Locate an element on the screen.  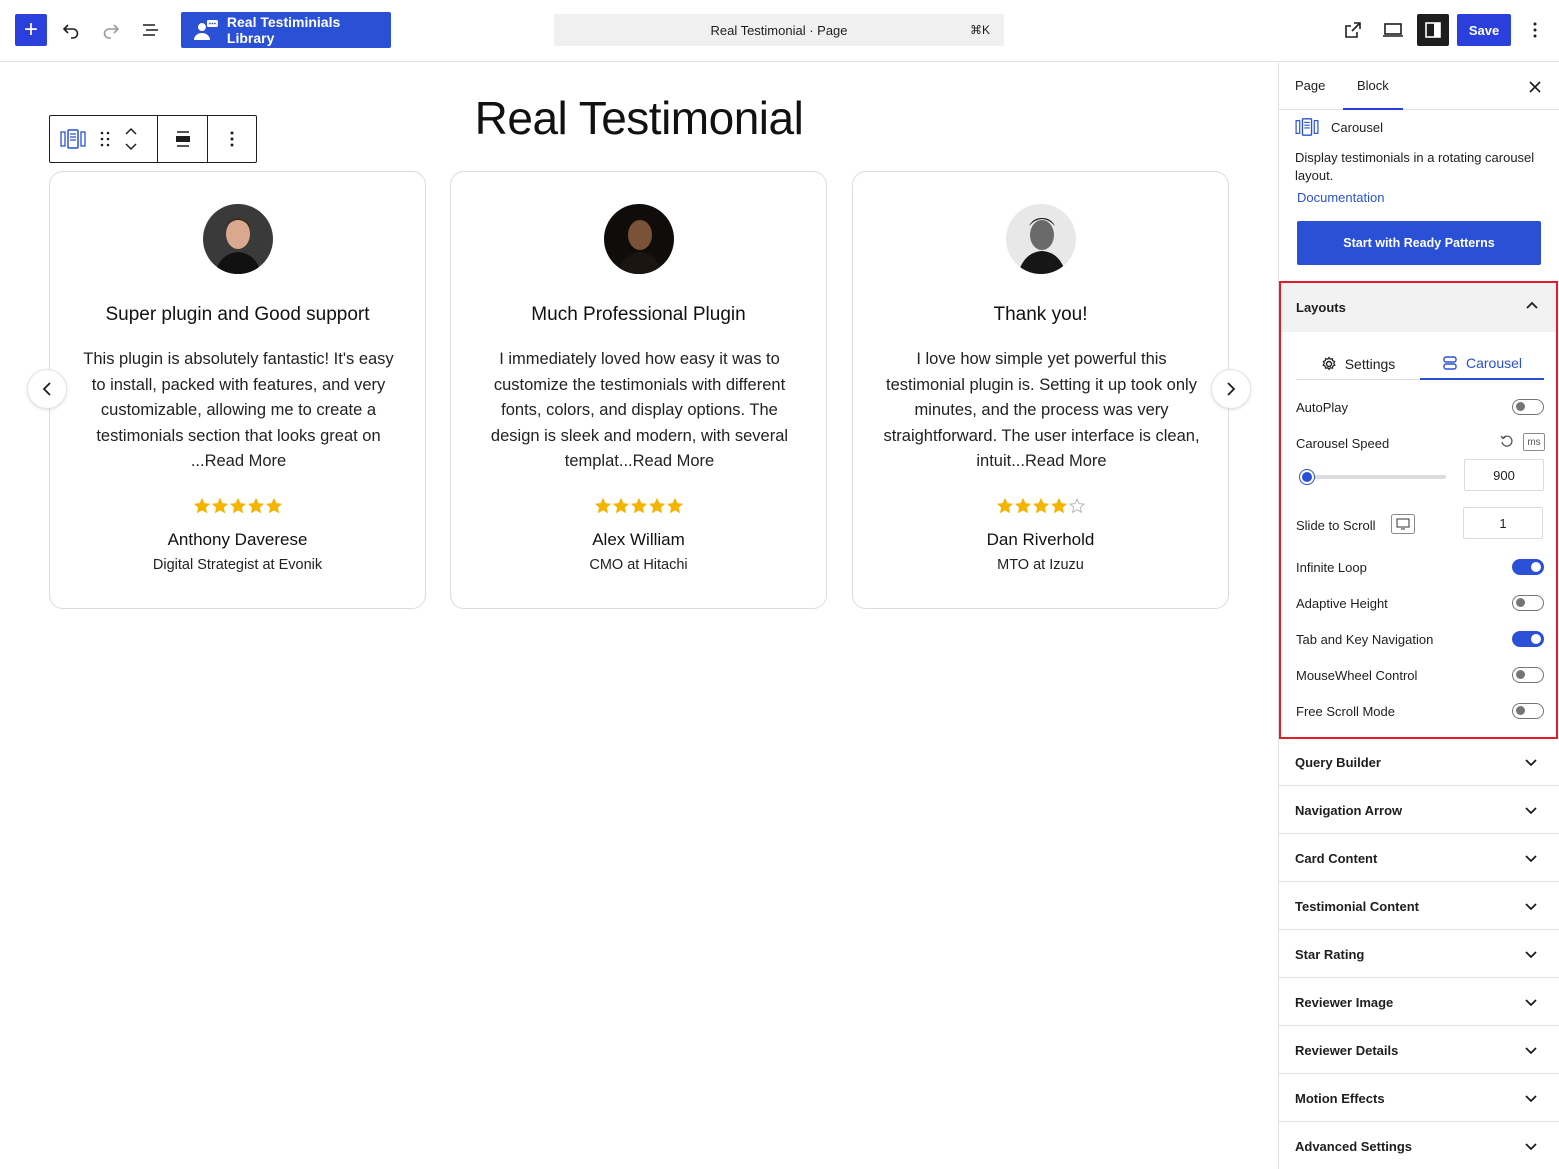
free-scroll-mode-label: Free Scroll Mode is located at coordinates (1345, 711).